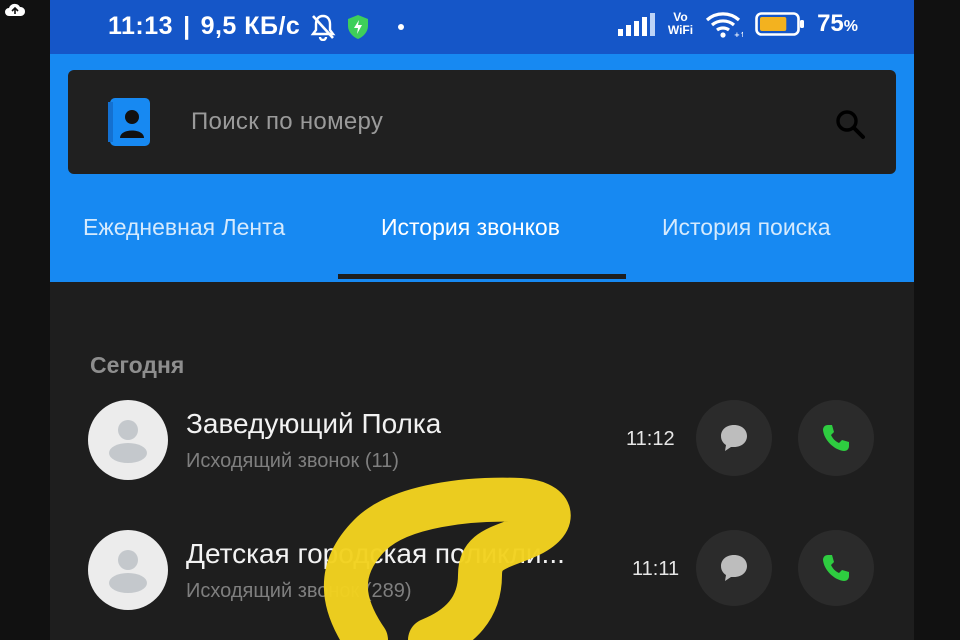  I want to click on vowifi-bottom: WiFi, so click(680, 30).